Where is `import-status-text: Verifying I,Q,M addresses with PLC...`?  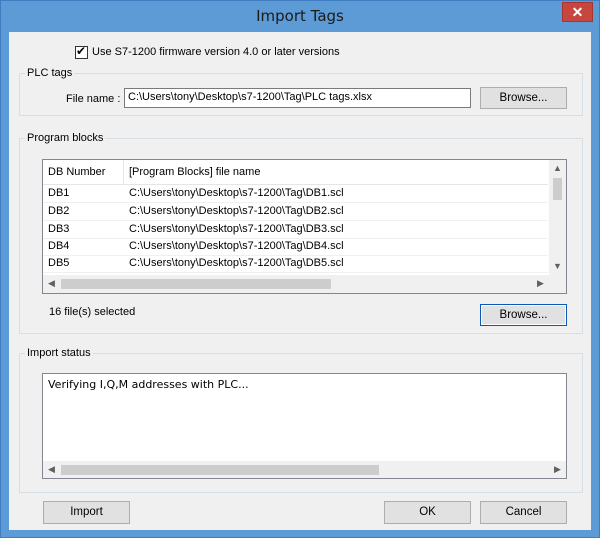
import-status-text: Verifying I,Q,M addresses with PLC... is located at coordinates (148, 384).